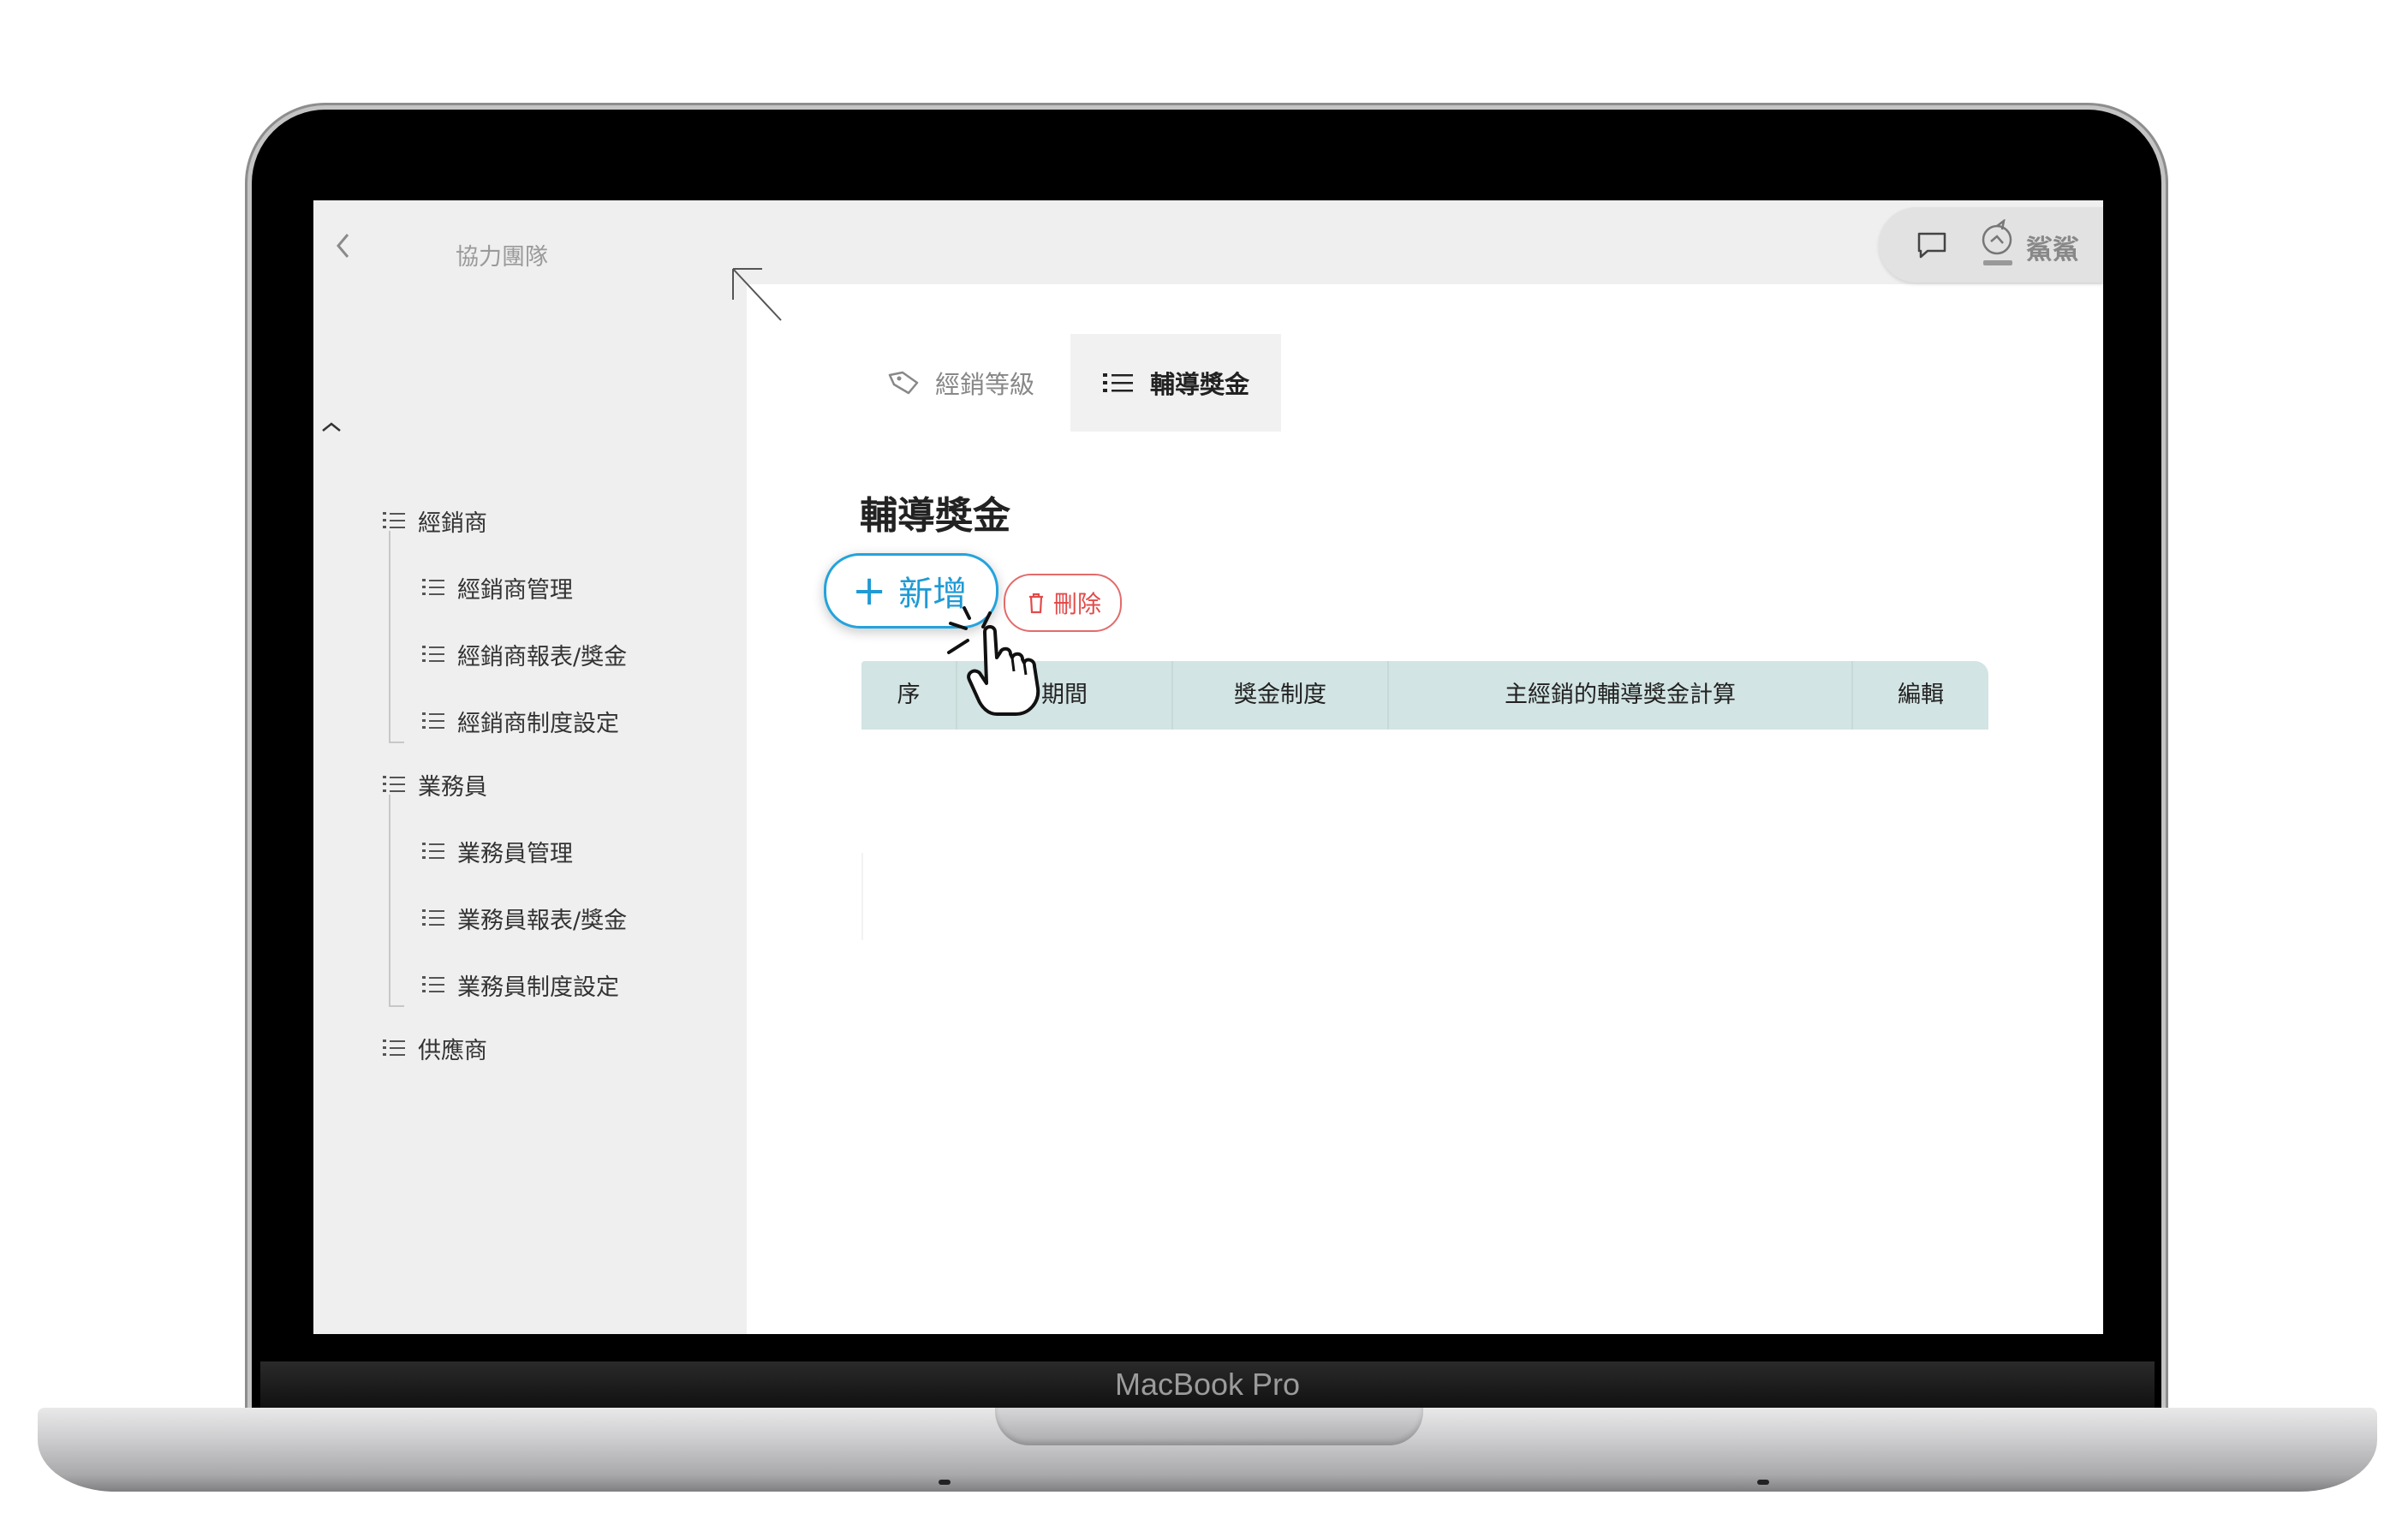 Image resolution: width=2408 pixels, height=1531 pixels. What do you see at coordinates (1280, 695) in the screenshot?
I see `column-header: 獎金制度` at bounding box center [1280, 695].